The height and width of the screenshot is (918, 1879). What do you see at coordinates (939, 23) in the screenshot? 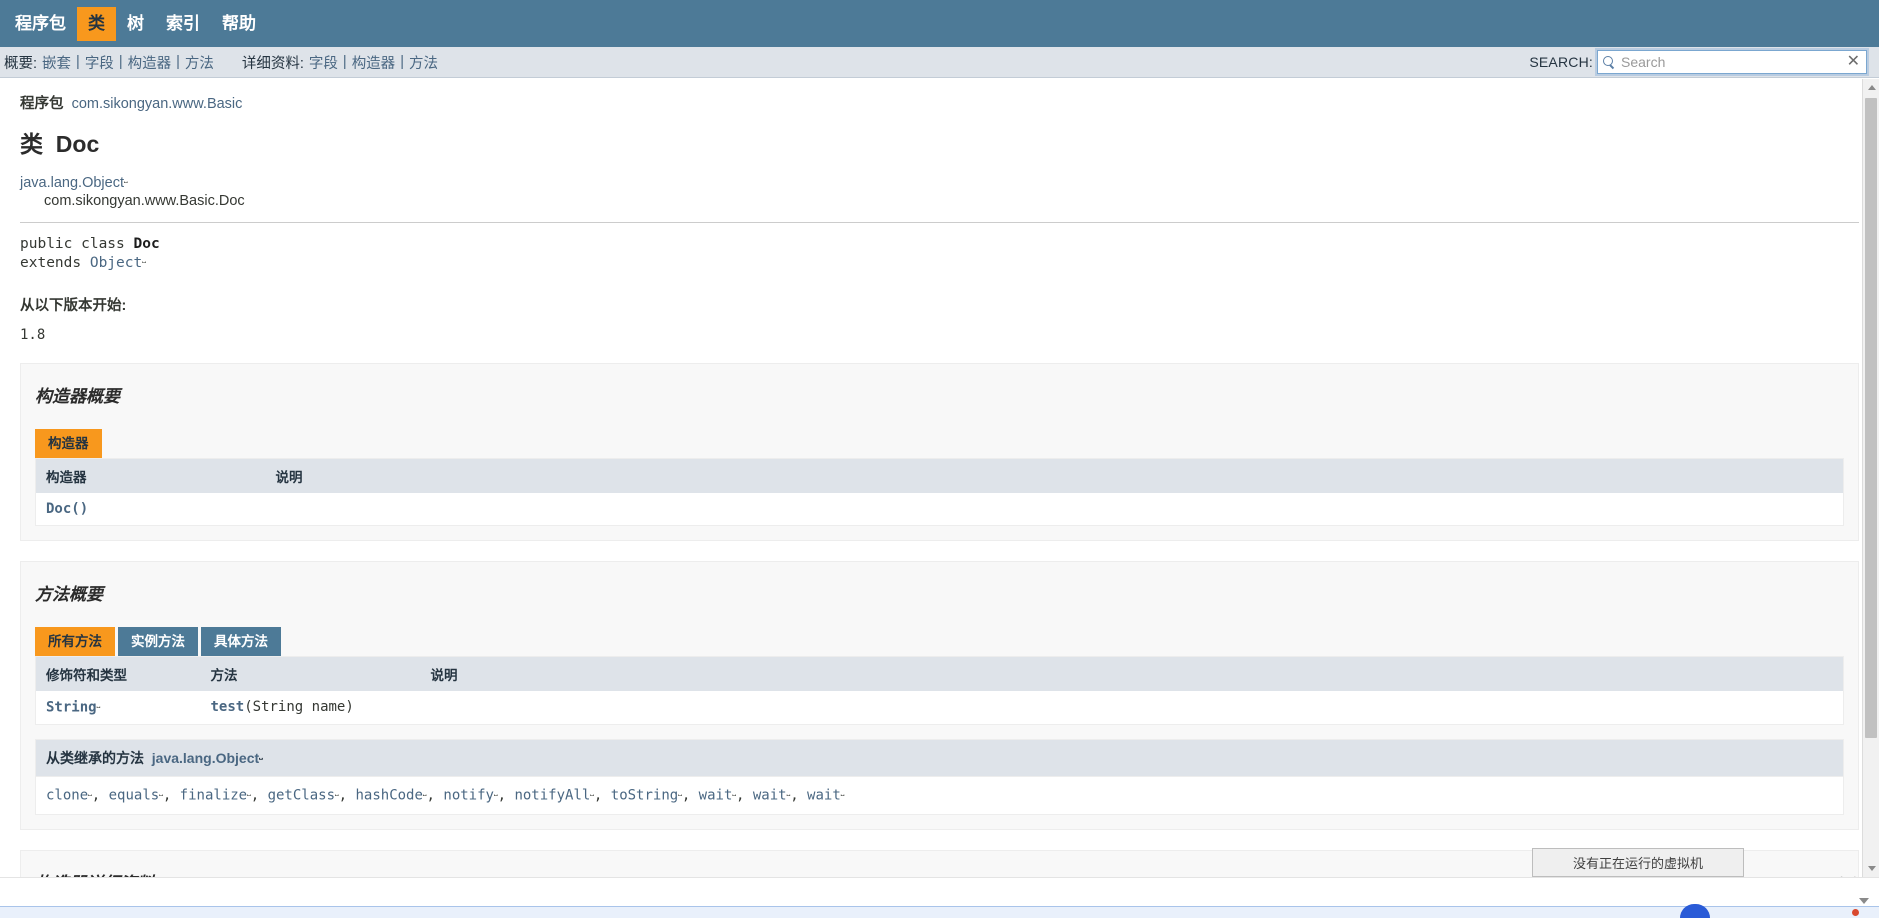
I see `top-navigation-bar: 程序包 类 树 索引 帮助` at bounding box center [939, 23].